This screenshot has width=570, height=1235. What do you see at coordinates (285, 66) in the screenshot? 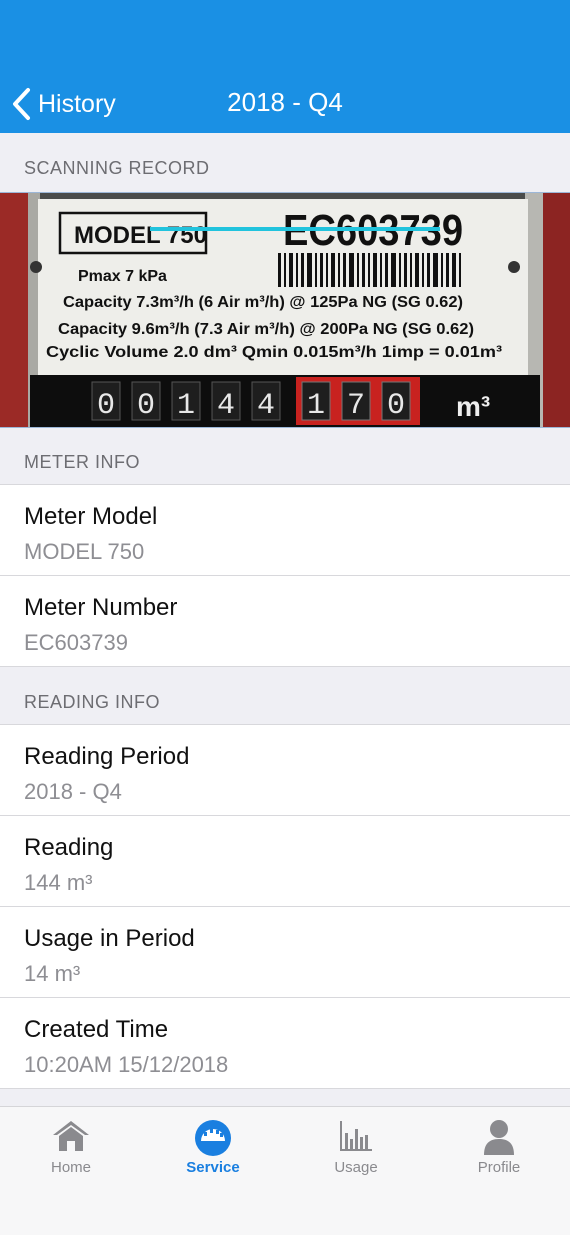
I see `nav-bar: History 2018 - Q4` at bounding box center [285, 66].